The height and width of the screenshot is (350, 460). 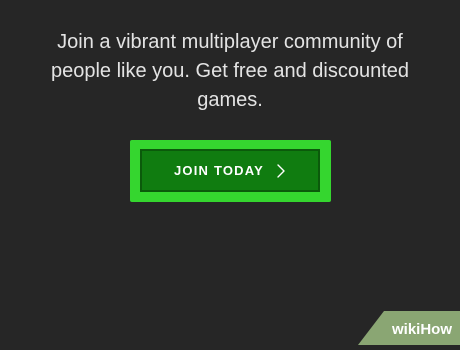 What do you see at coordinates (281, 170) in the screenshot?
I see `chevron-right-icon` at bounding box center [281, 170].